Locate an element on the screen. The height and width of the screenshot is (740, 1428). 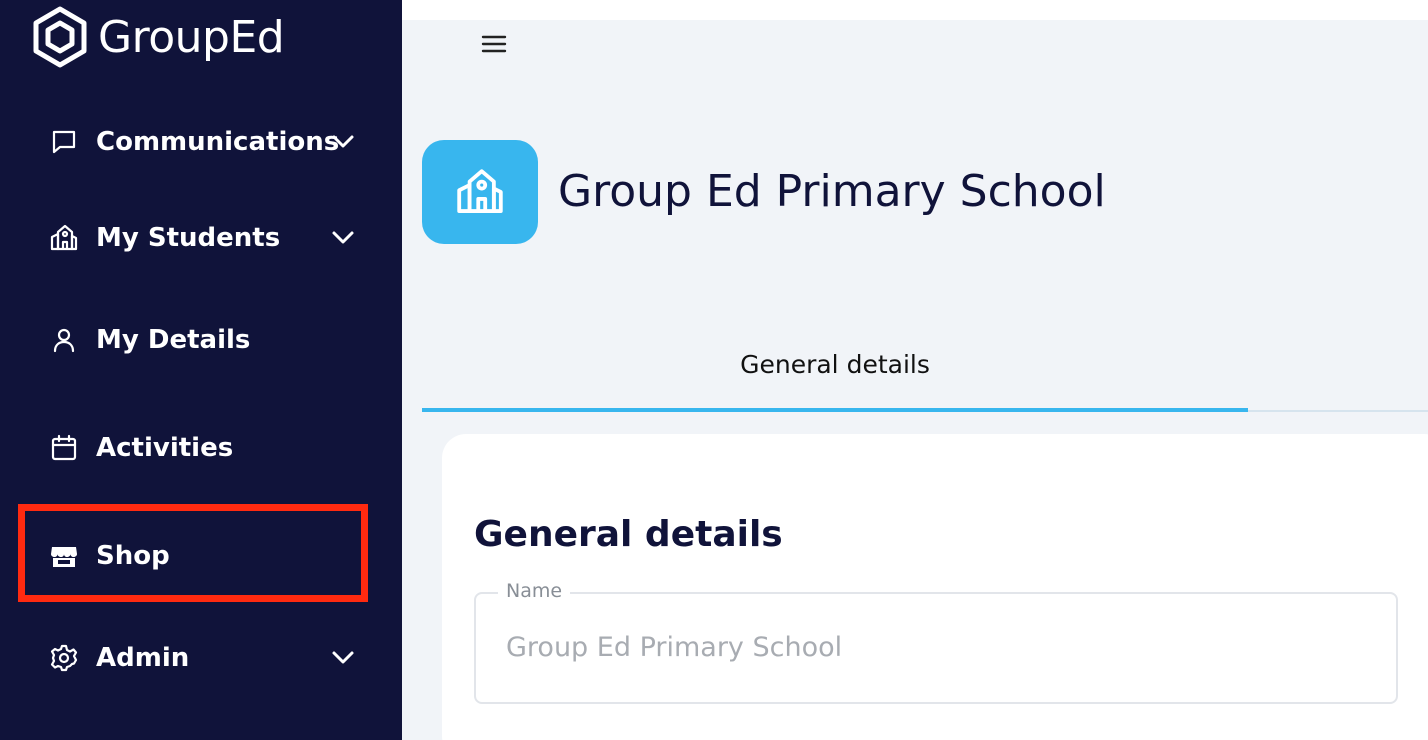
name-input is located at coordinates (936, 647).